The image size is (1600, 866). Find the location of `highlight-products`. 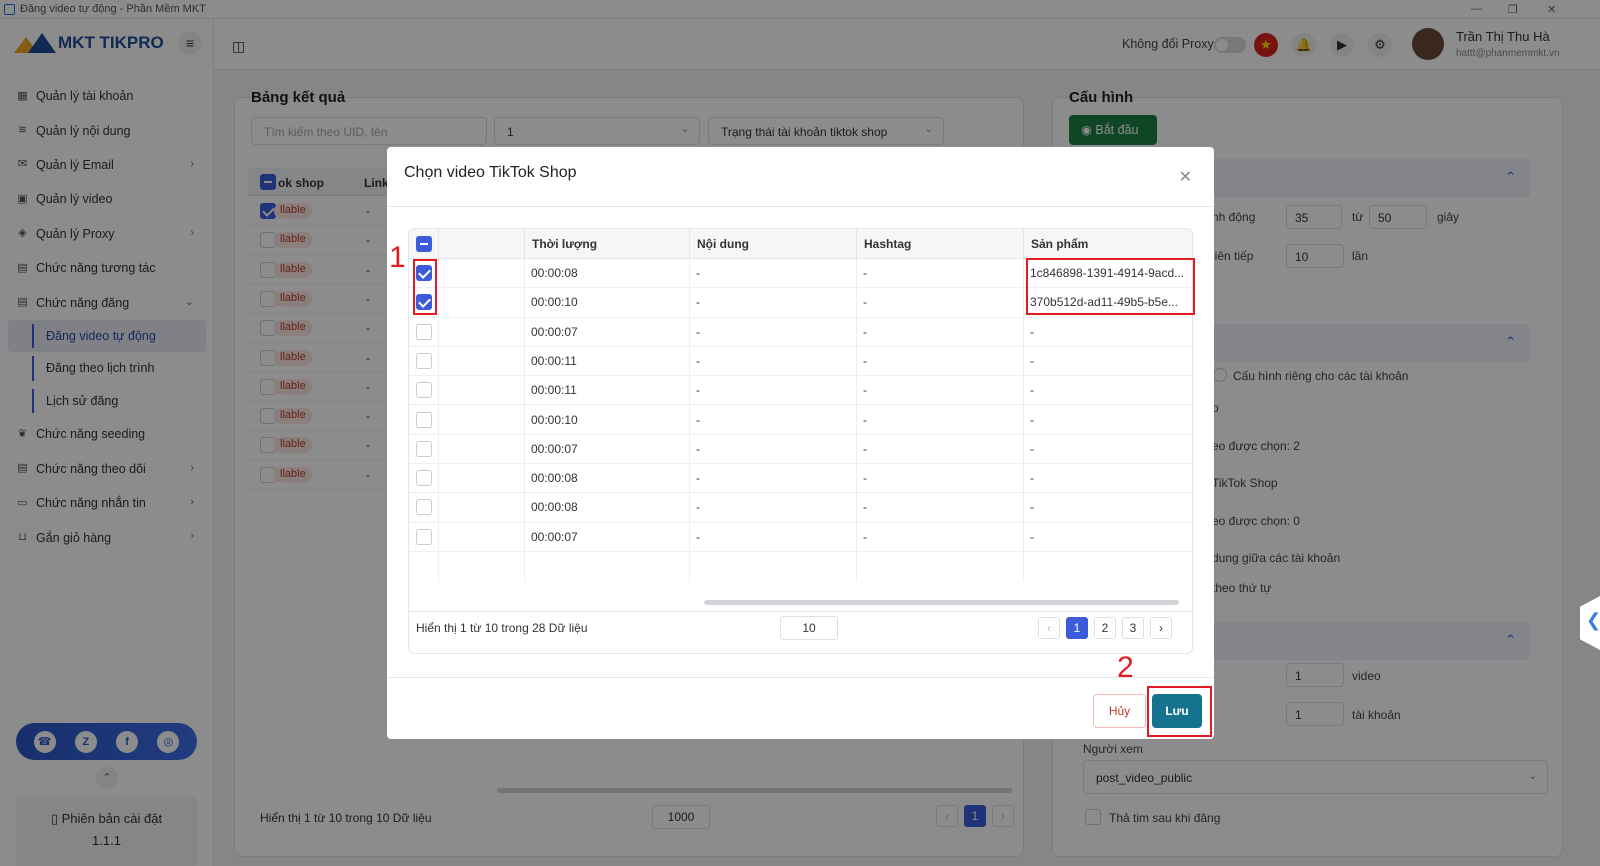

highlight-products is located at coordinates (1110, 286).